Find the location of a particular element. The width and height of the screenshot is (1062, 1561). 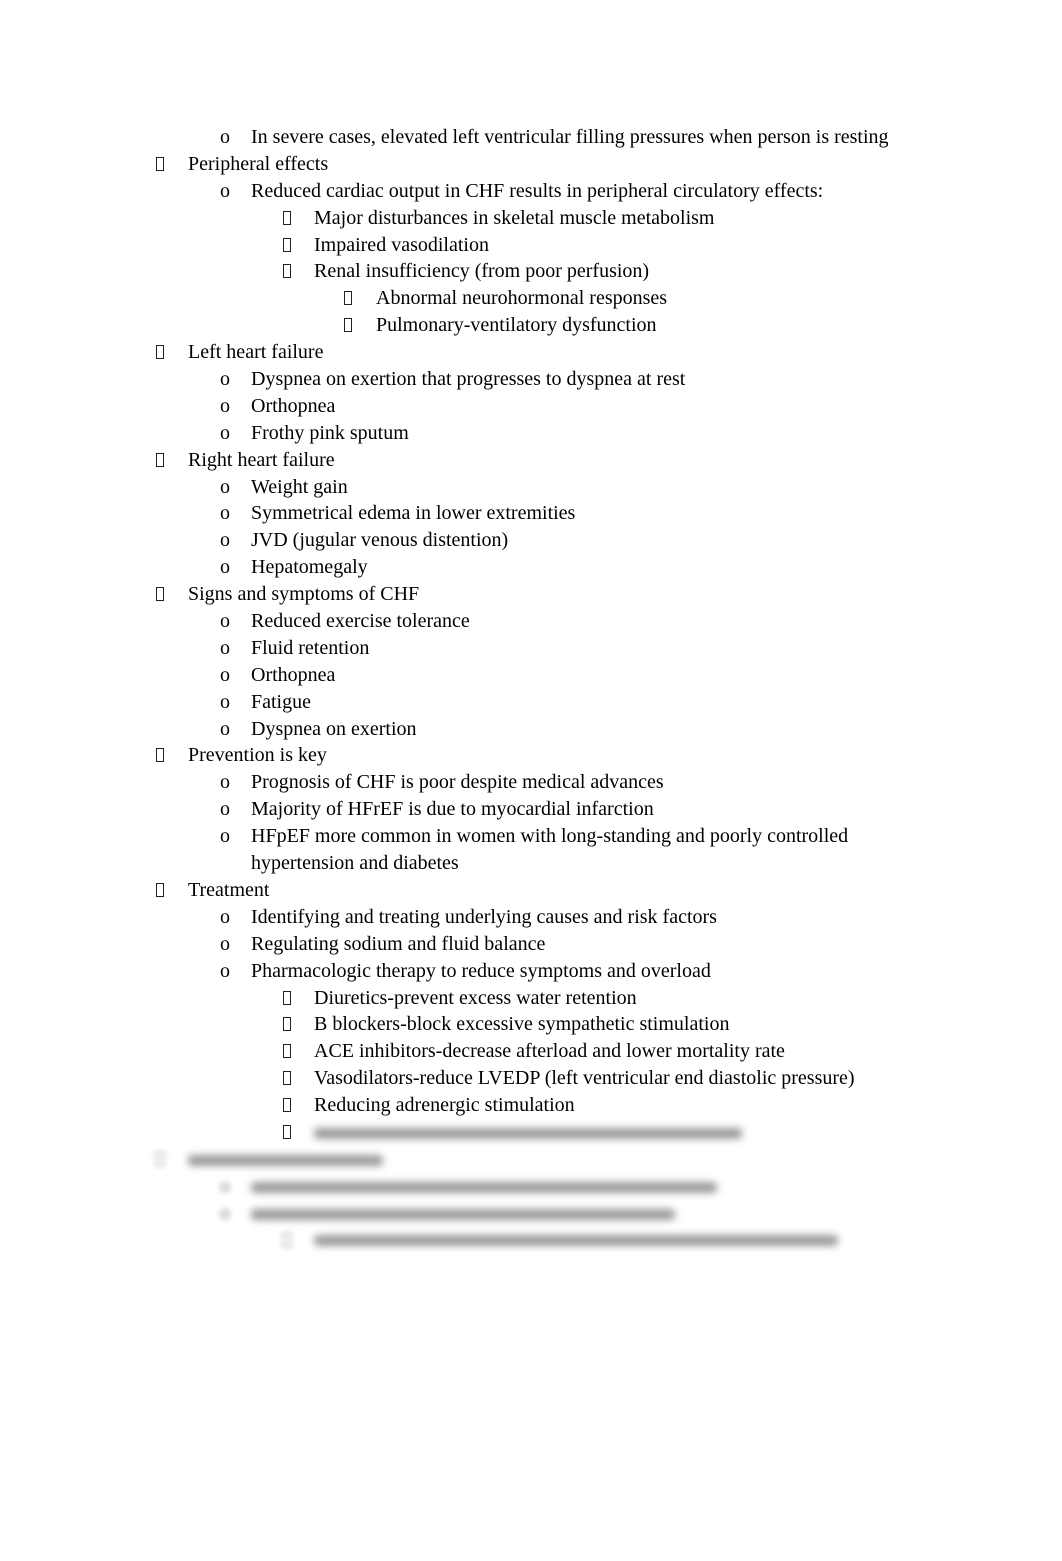

redacted-list-item is located at coordinates (531, 1159).